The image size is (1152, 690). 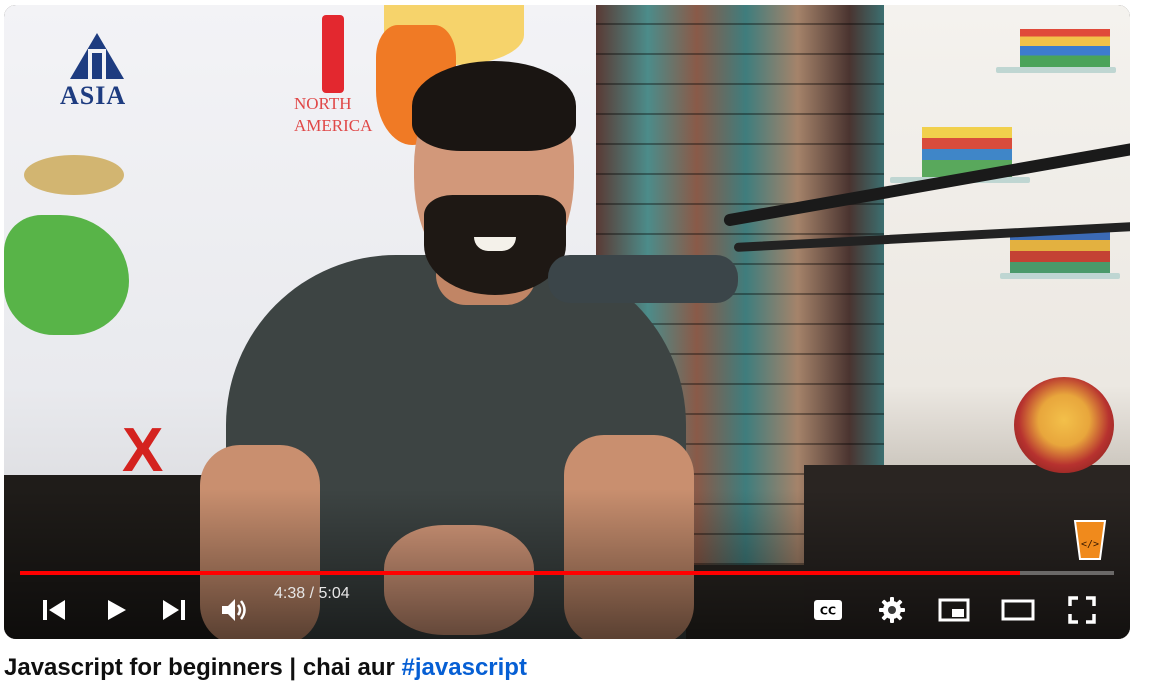 I want to click on hashtag-link: #javascript, so click(x=464, y=667).